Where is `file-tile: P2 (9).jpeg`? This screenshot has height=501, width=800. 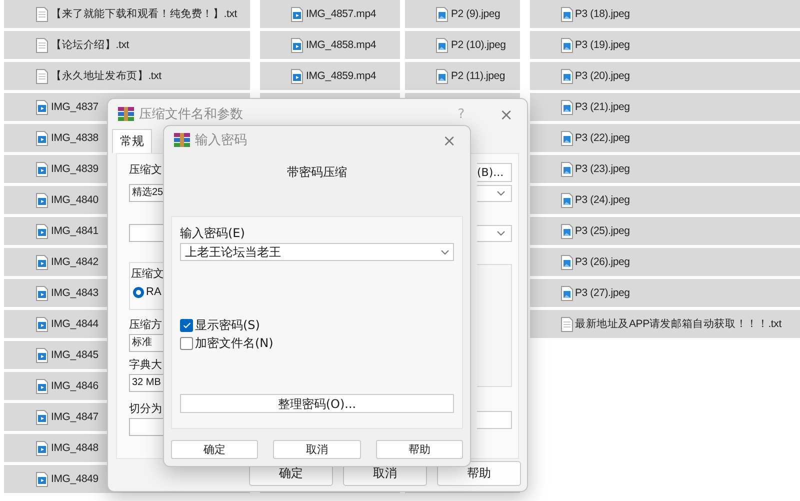 file-tile: P2 (9).jpeg is located at coordinates (462, 14).